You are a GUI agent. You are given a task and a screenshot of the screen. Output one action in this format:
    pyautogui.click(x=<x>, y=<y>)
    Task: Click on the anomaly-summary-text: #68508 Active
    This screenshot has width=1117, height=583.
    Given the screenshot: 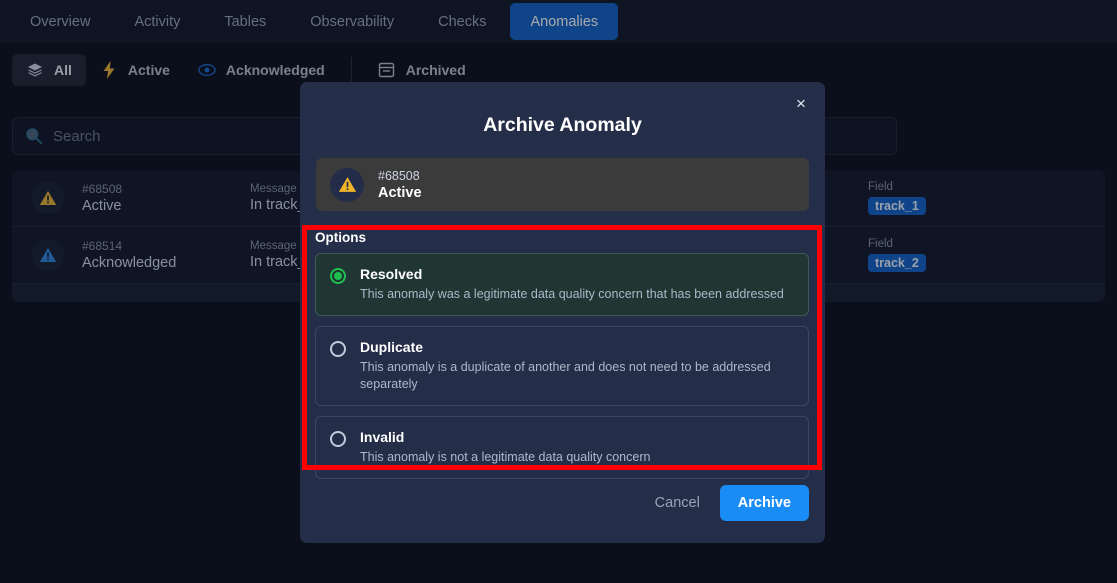 What is the action you would take?
    pyautogui.click(x=400, y=185)
    